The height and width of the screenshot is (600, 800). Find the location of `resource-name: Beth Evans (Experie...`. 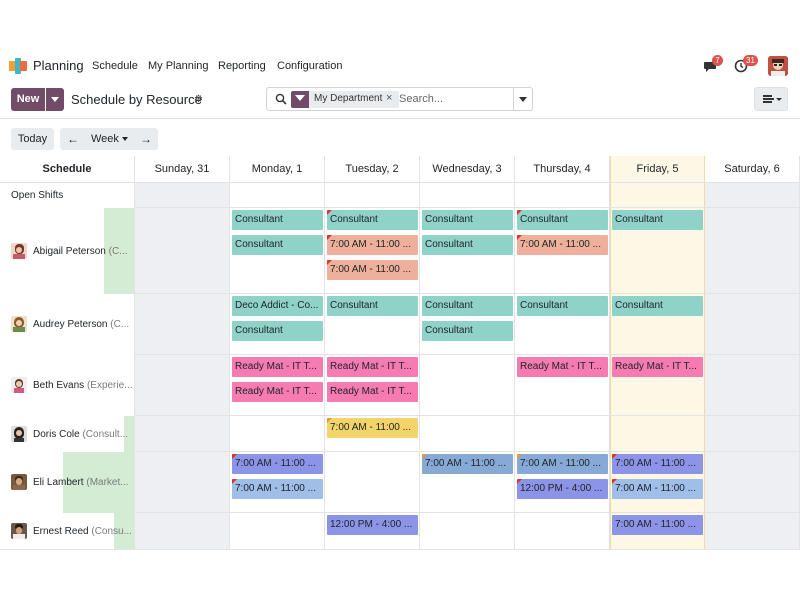

resource-name: Beth Evans (Experie... is located at coordinates (83, 385).